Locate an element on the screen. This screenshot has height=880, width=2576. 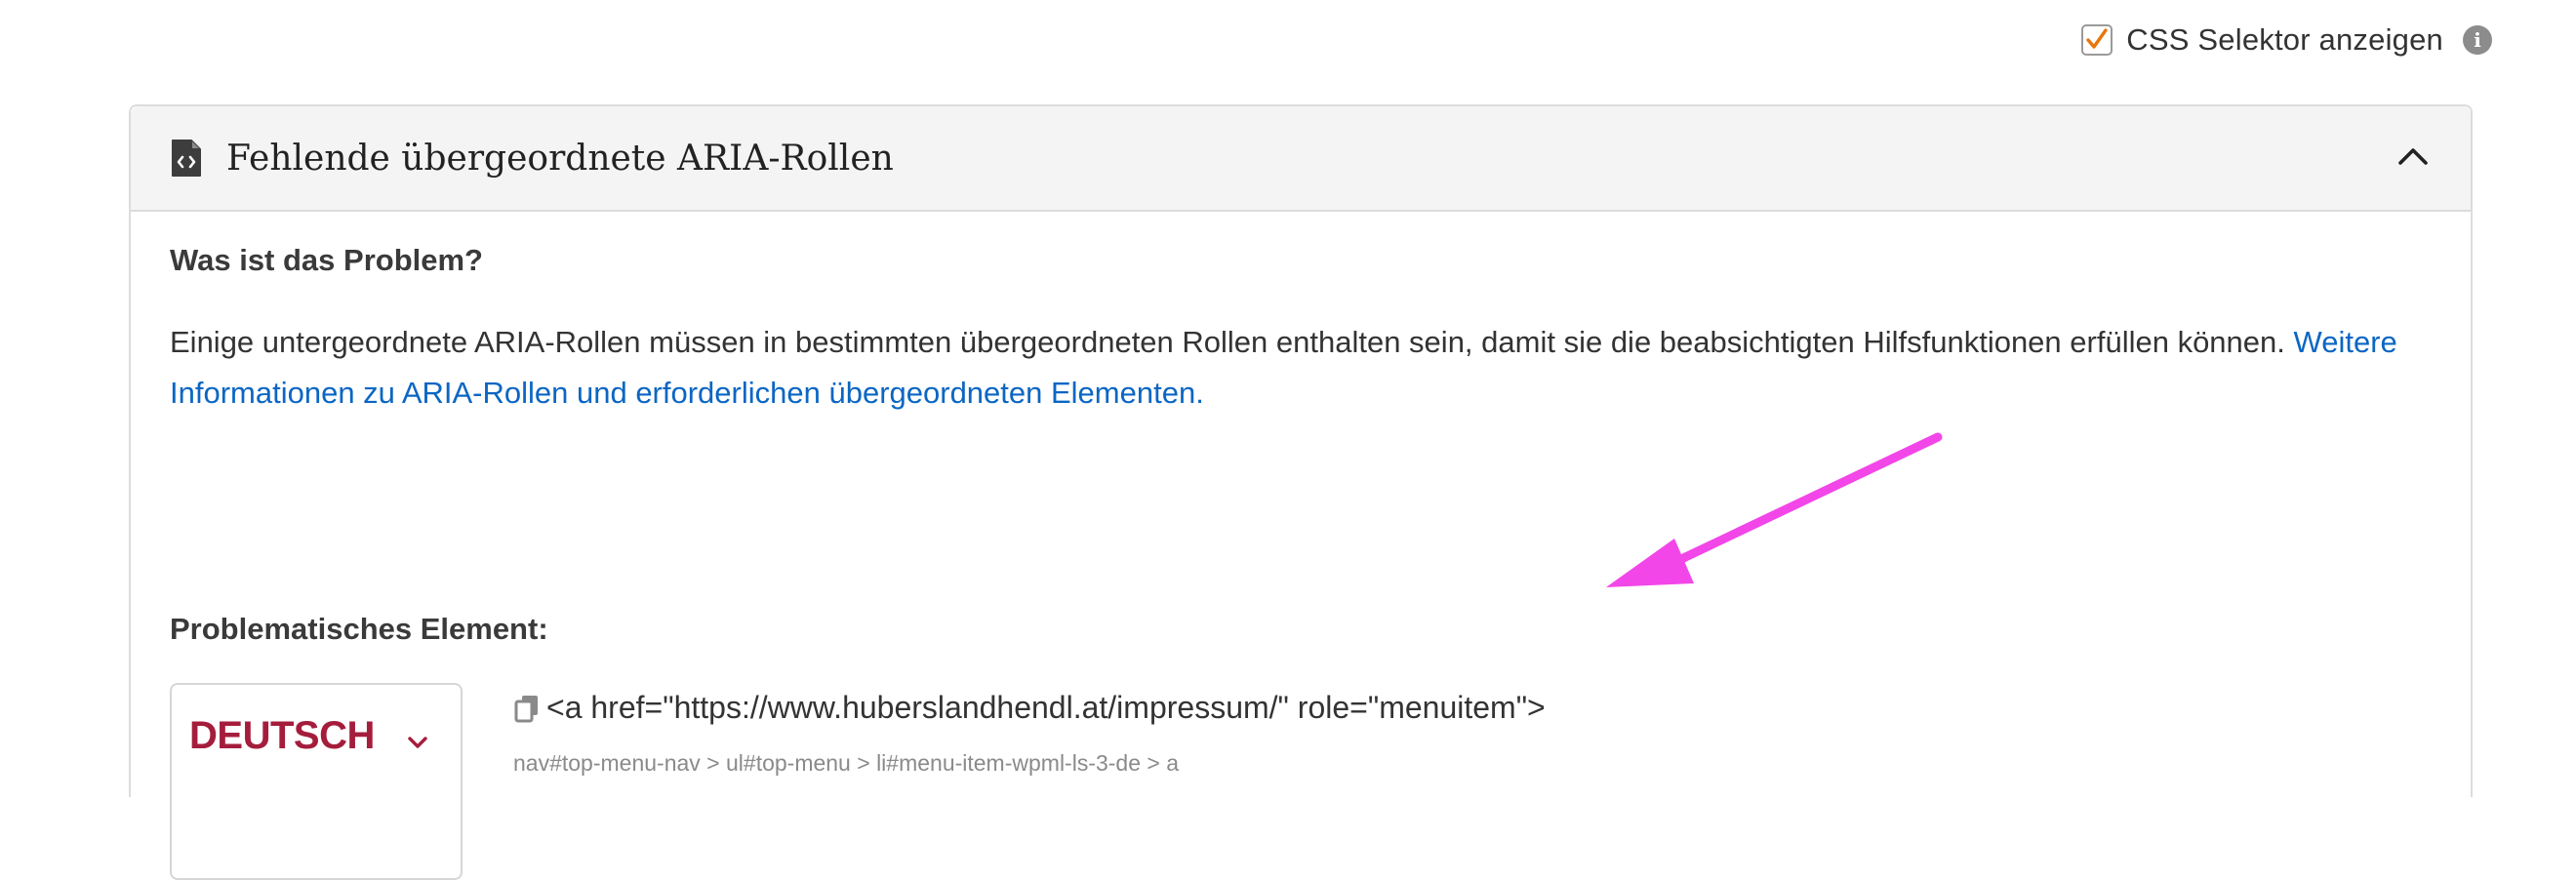
info-icon: i is located at coordinates (2477, 40).